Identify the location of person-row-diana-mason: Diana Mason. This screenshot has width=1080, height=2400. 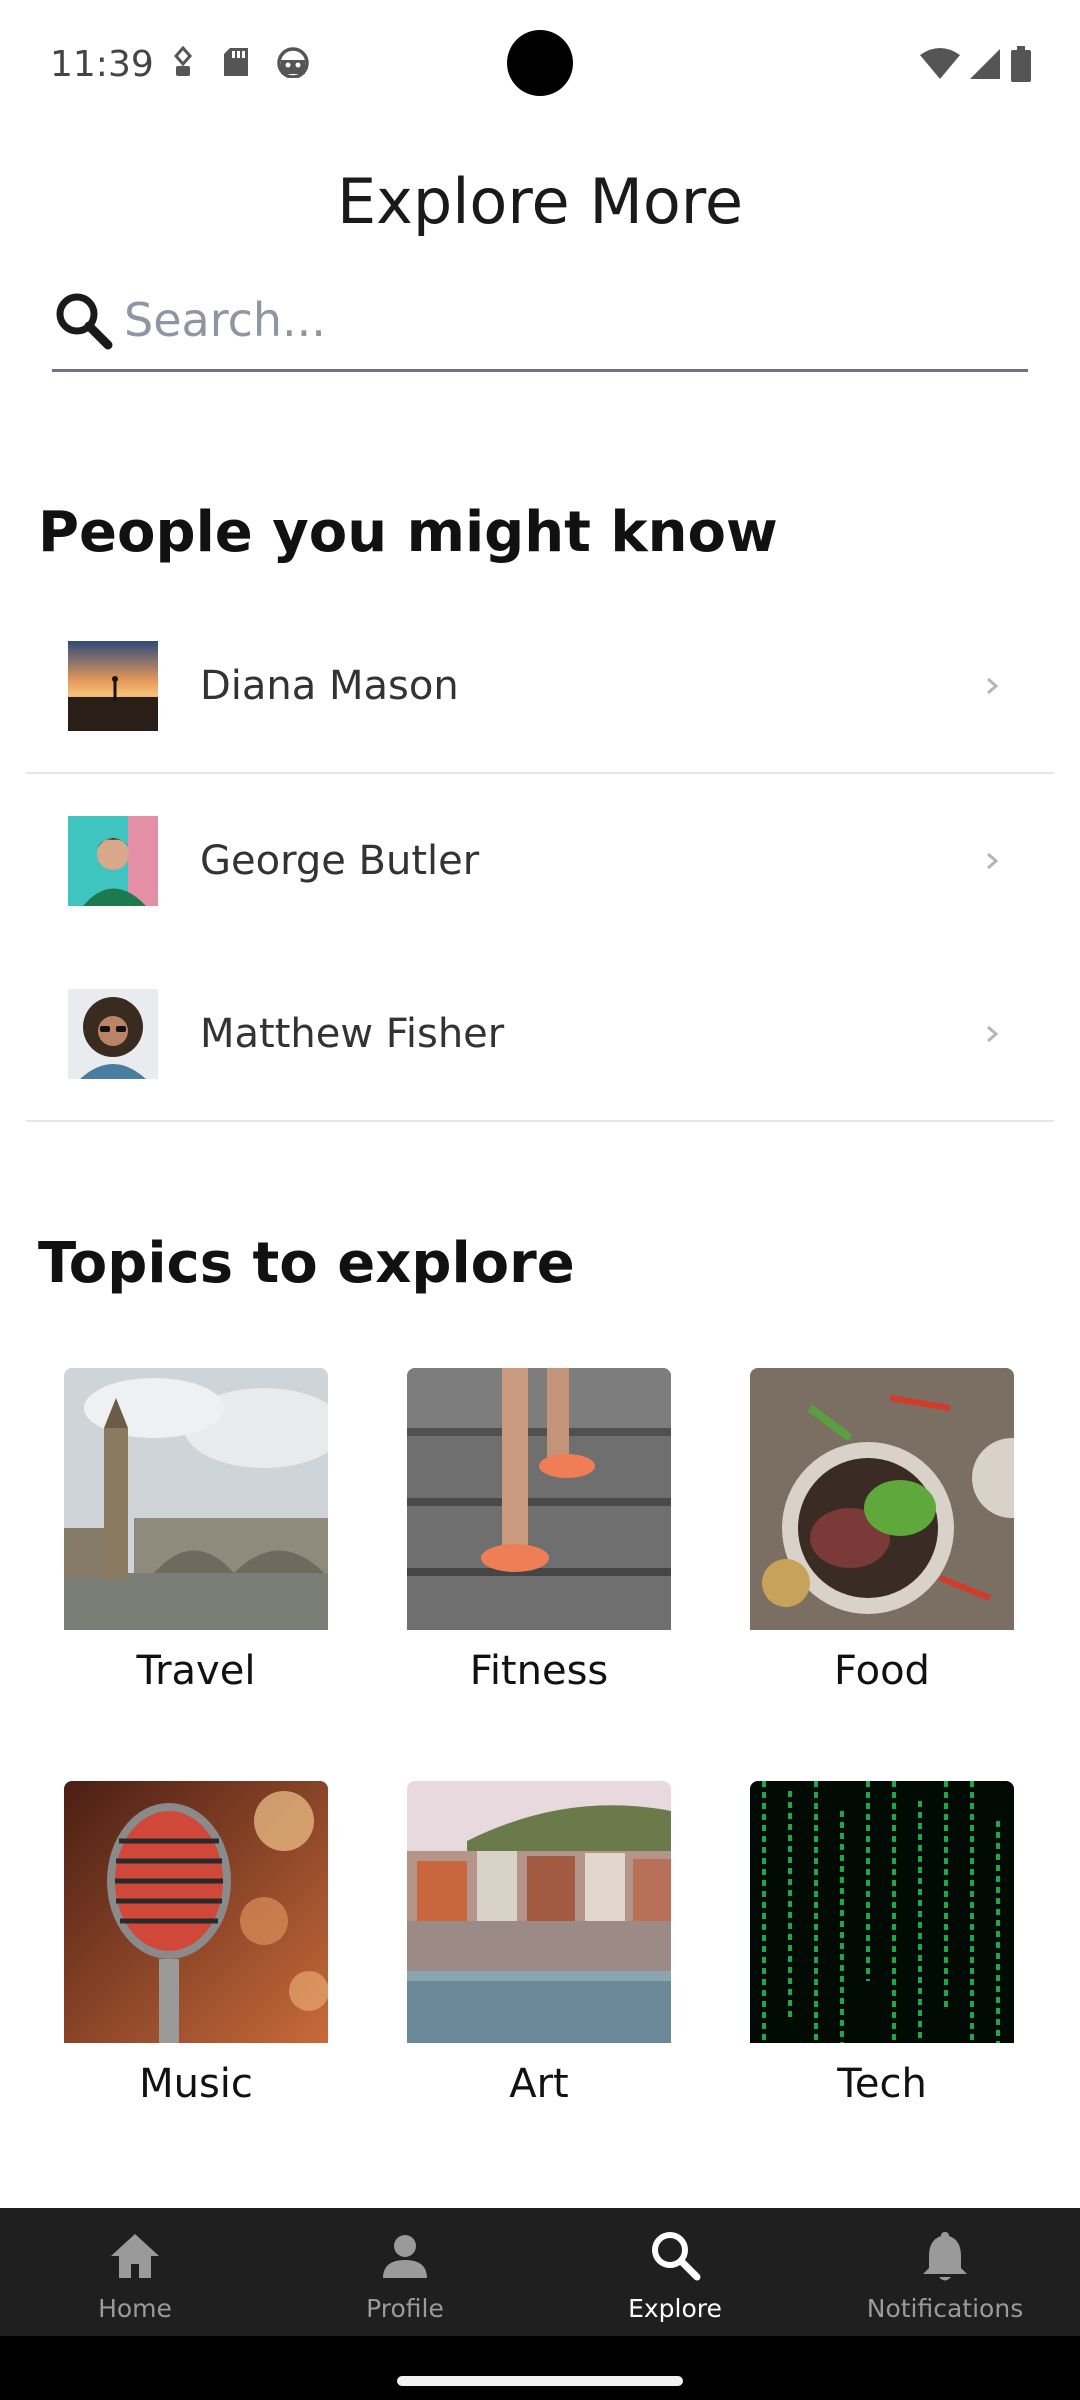
(540, 687).